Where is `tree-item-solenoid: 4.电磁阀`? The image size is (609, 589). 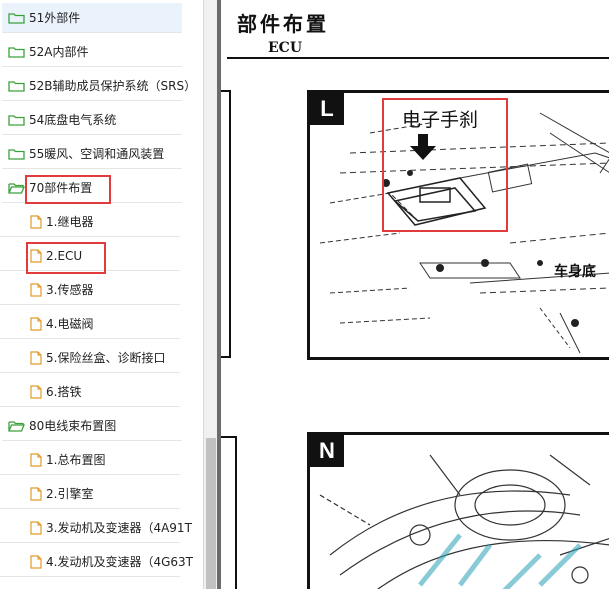
tree-item-solenoid: 4.电磁阀 is located at coordinates (90, 324).